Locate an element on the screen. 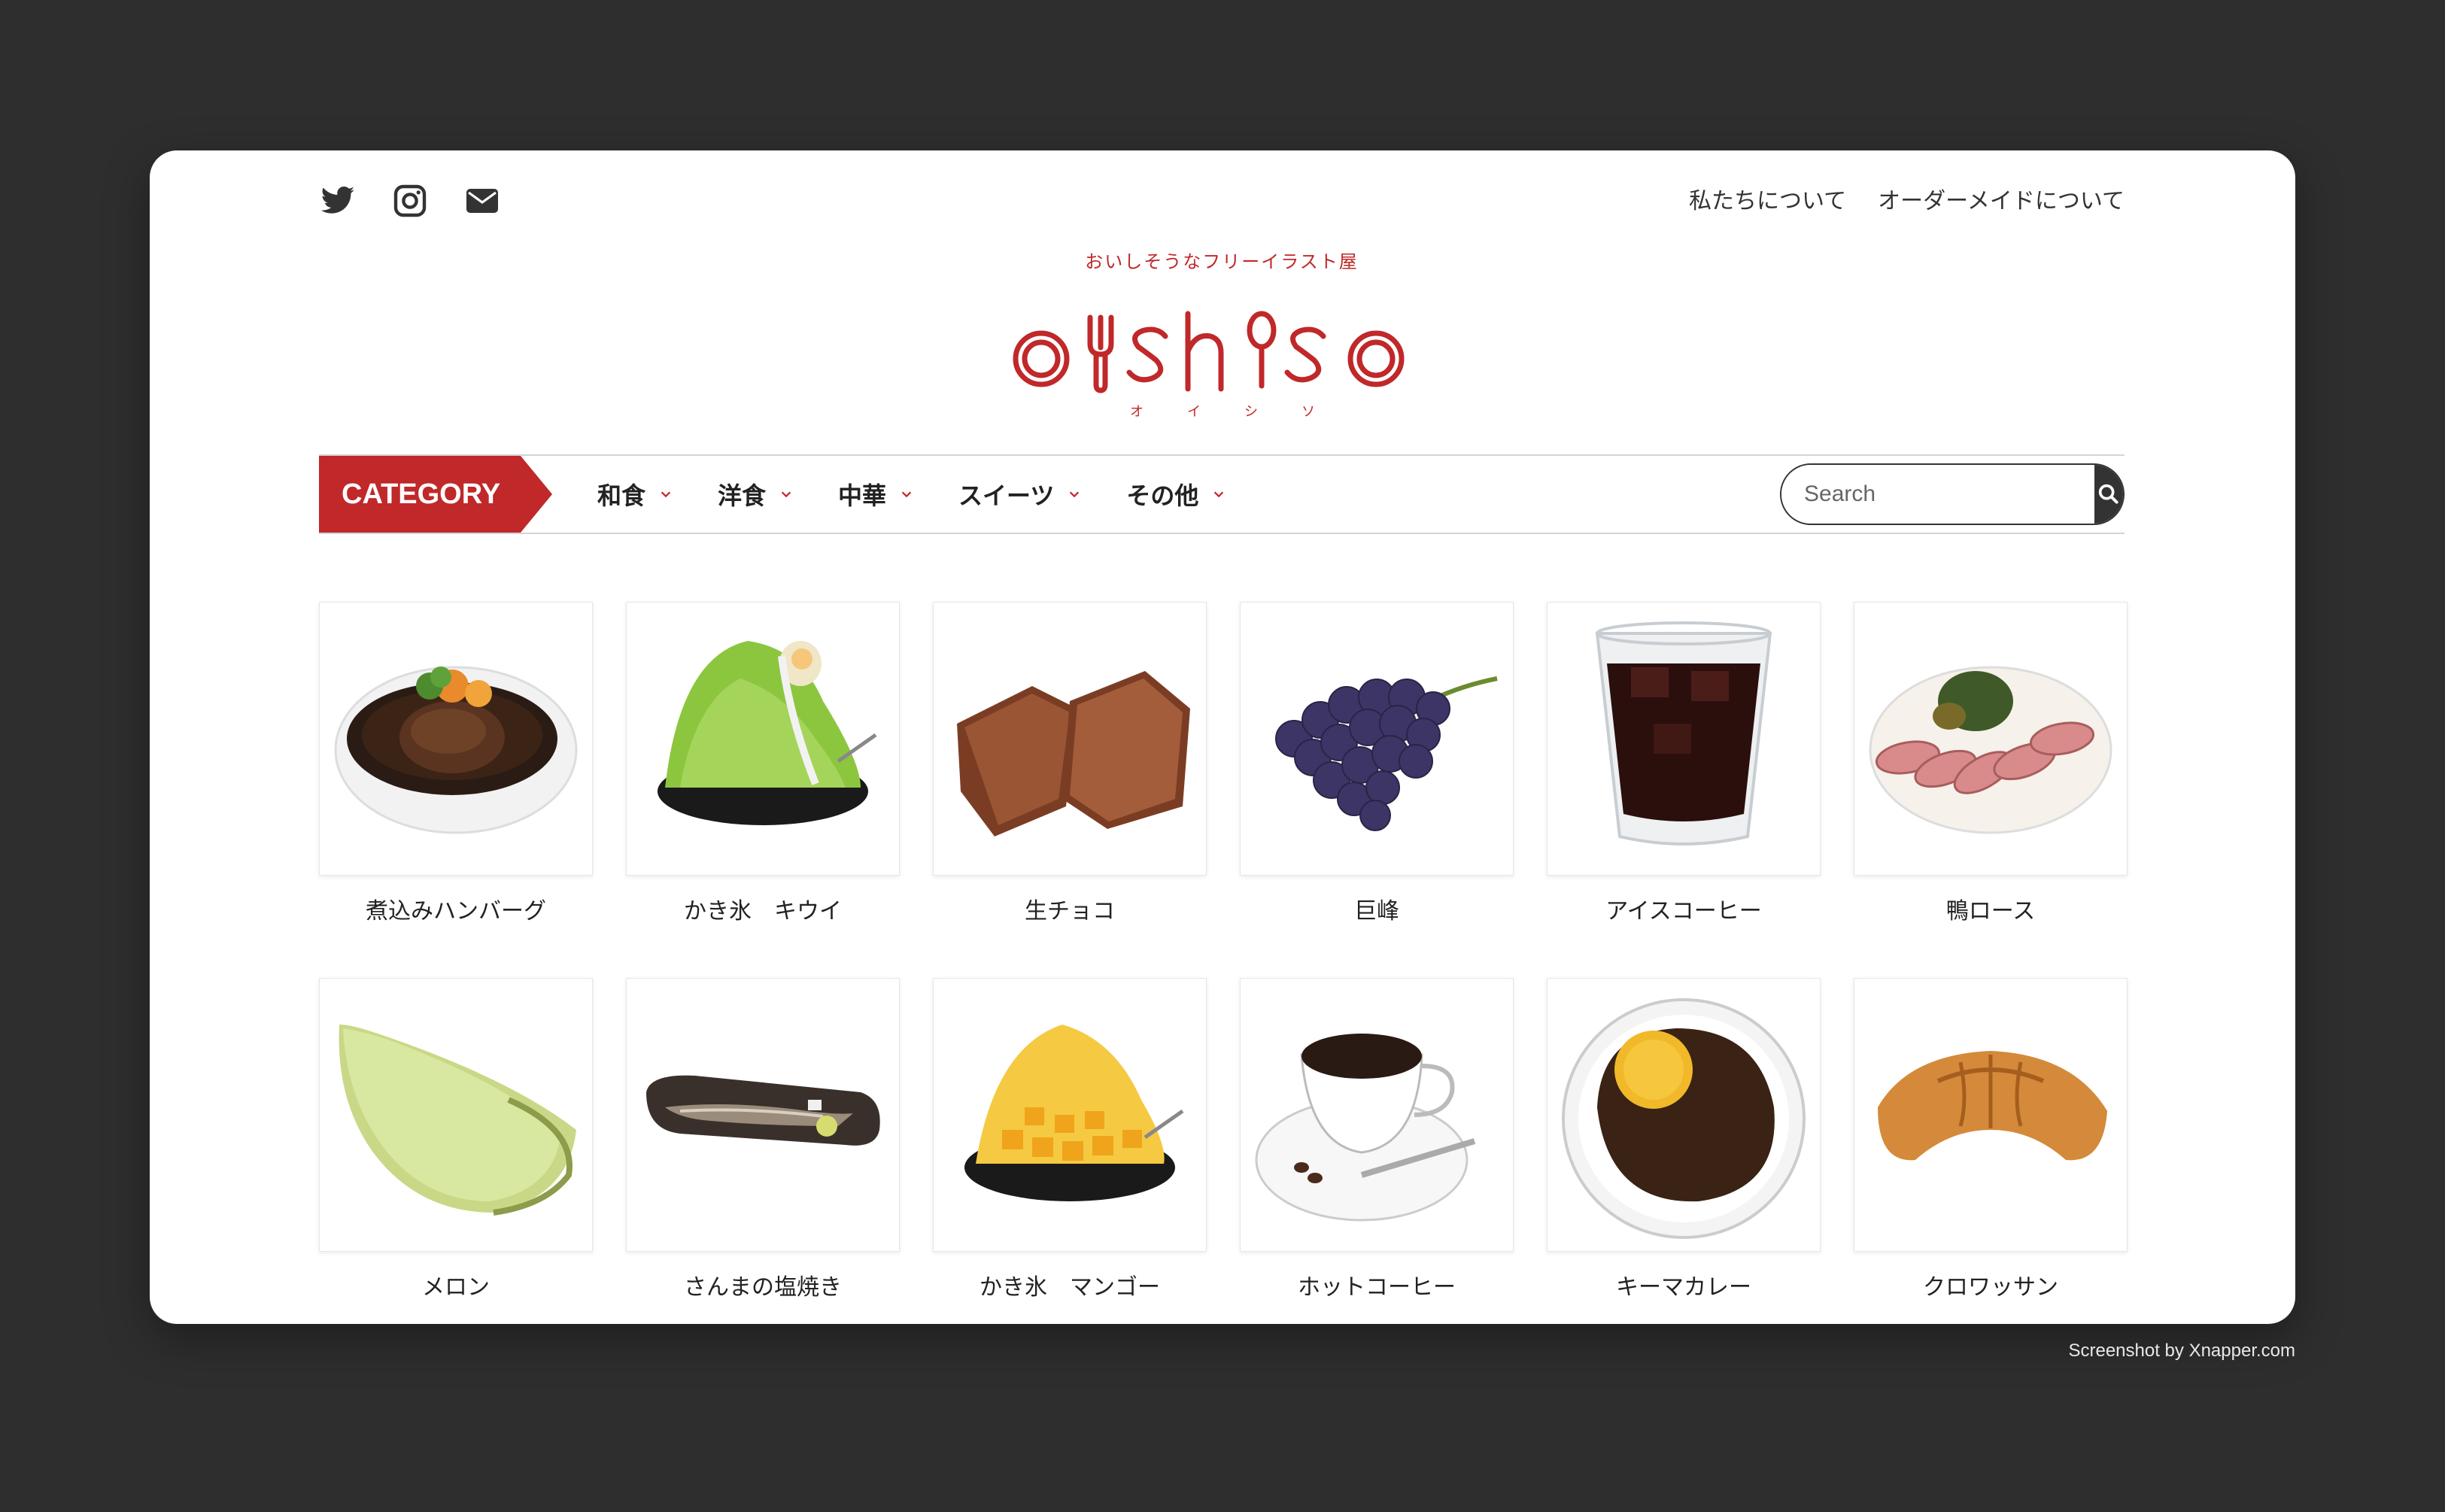  grid-item-melon: メロン is located at coordinates (456, 1139).